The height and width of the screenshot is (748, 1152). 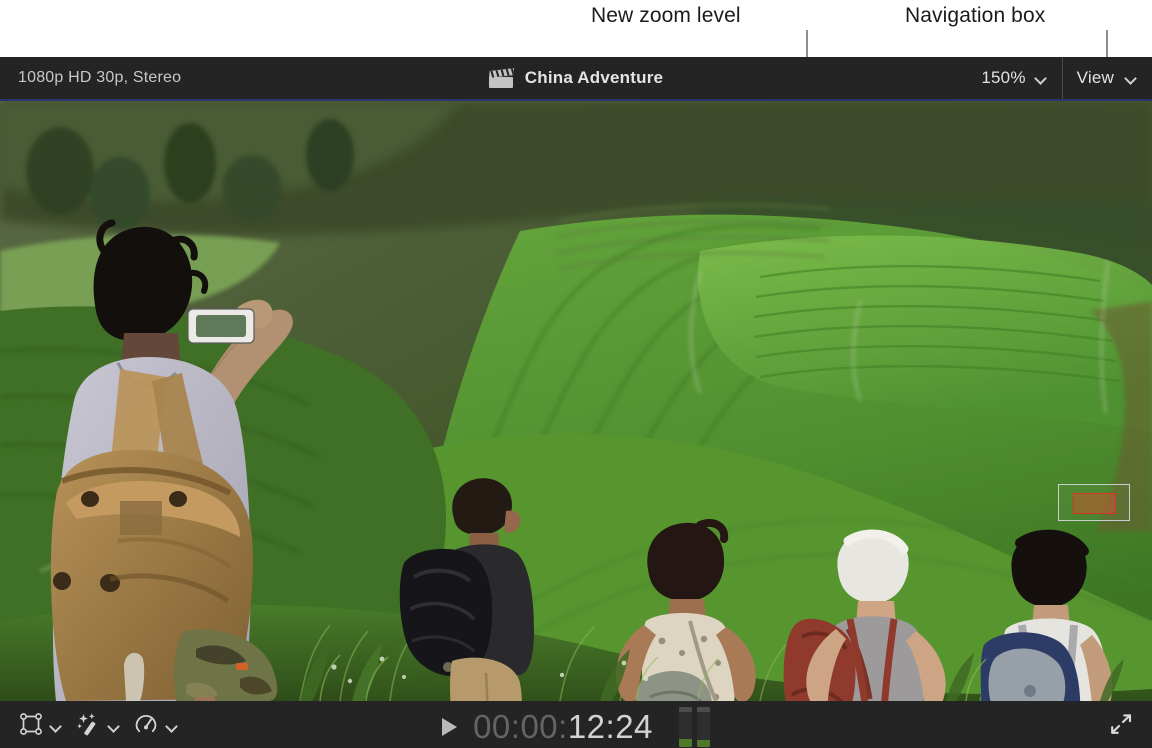 I want to click on zoom-level-value: 150%, so click(x=1003, y=77).